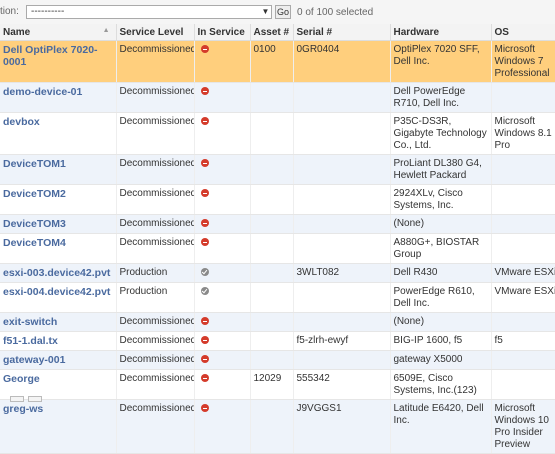 The width and height of the screenshot is (555, 454). I want to click on action-bar: tion: ---------- ▼ Go 0 of 100 selected, so click(277, 12).